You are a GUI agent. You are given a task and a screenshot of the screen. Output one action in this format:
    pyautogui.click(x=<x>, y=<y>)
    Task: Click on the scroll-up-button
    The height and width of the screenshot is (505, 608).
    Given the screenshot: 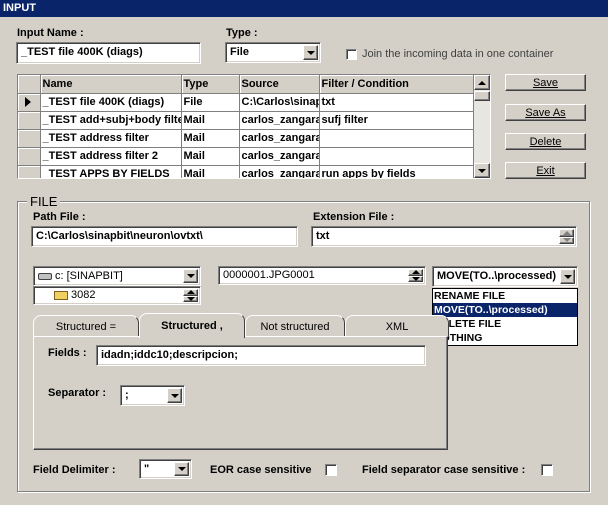 What is the action you would take?
    pyautogui.click(x=482, y=82)
    